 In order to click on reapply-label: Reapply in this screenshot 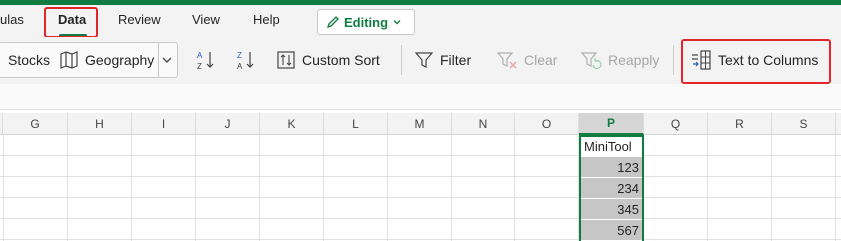, I will do `click(634, 60)`.